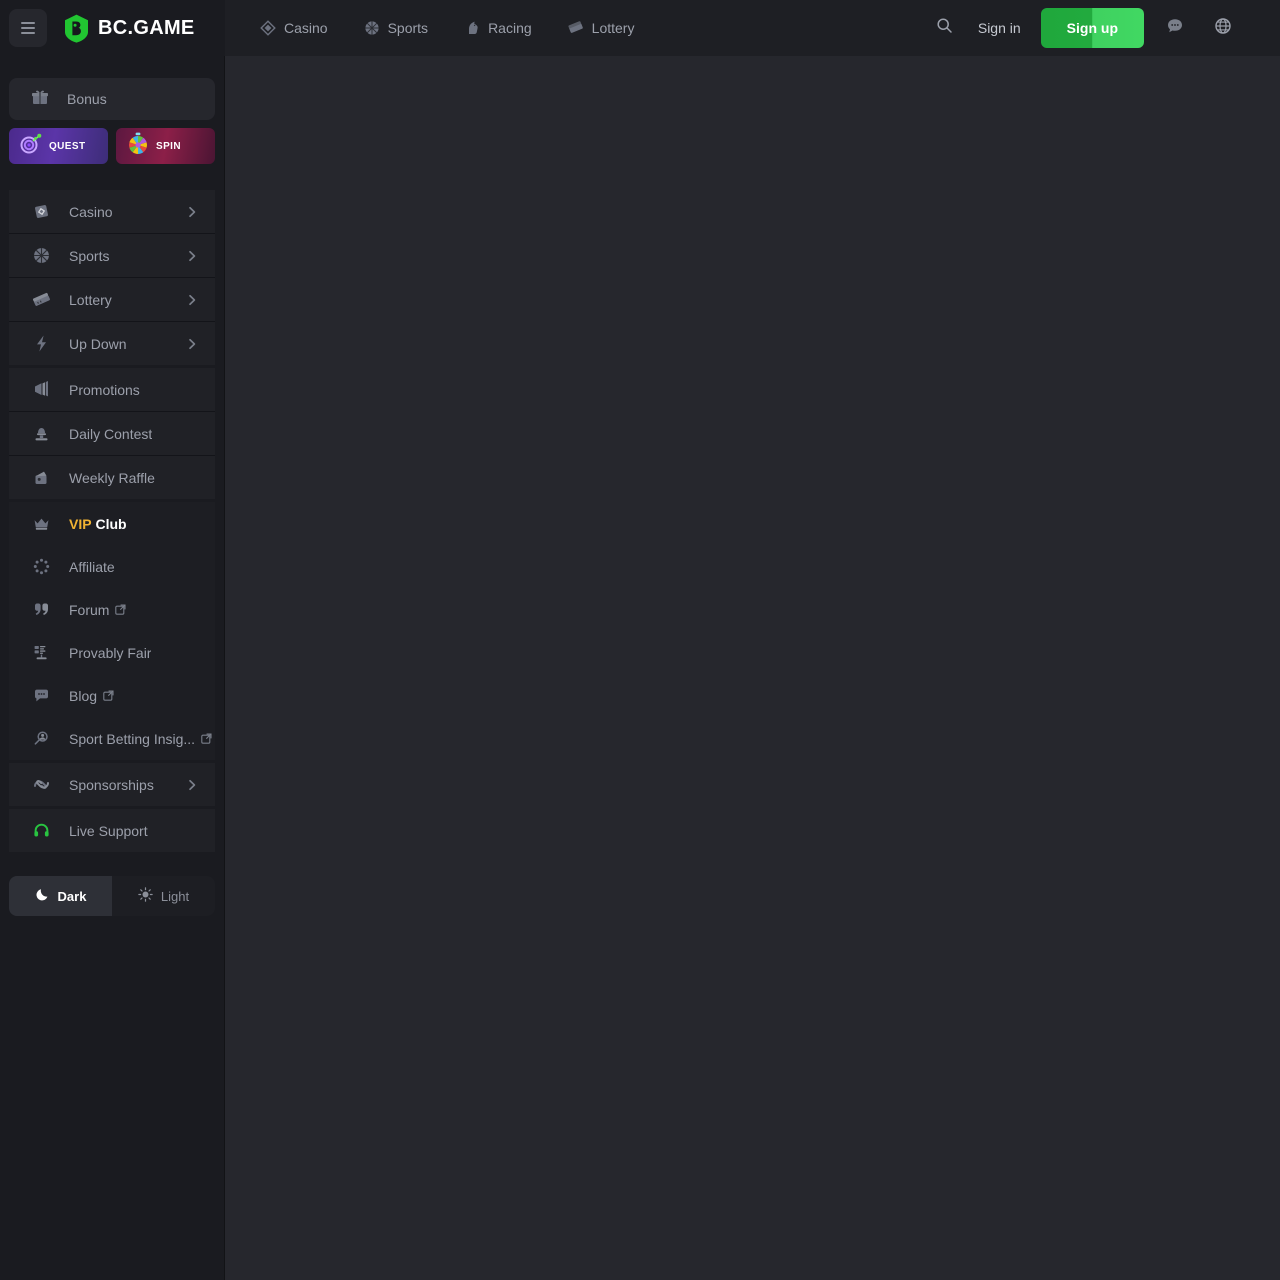 The height and width of the screenshot is (1280, 1280). I want to click on sidebar-item-up-down: Up Down, so click(112, 343).